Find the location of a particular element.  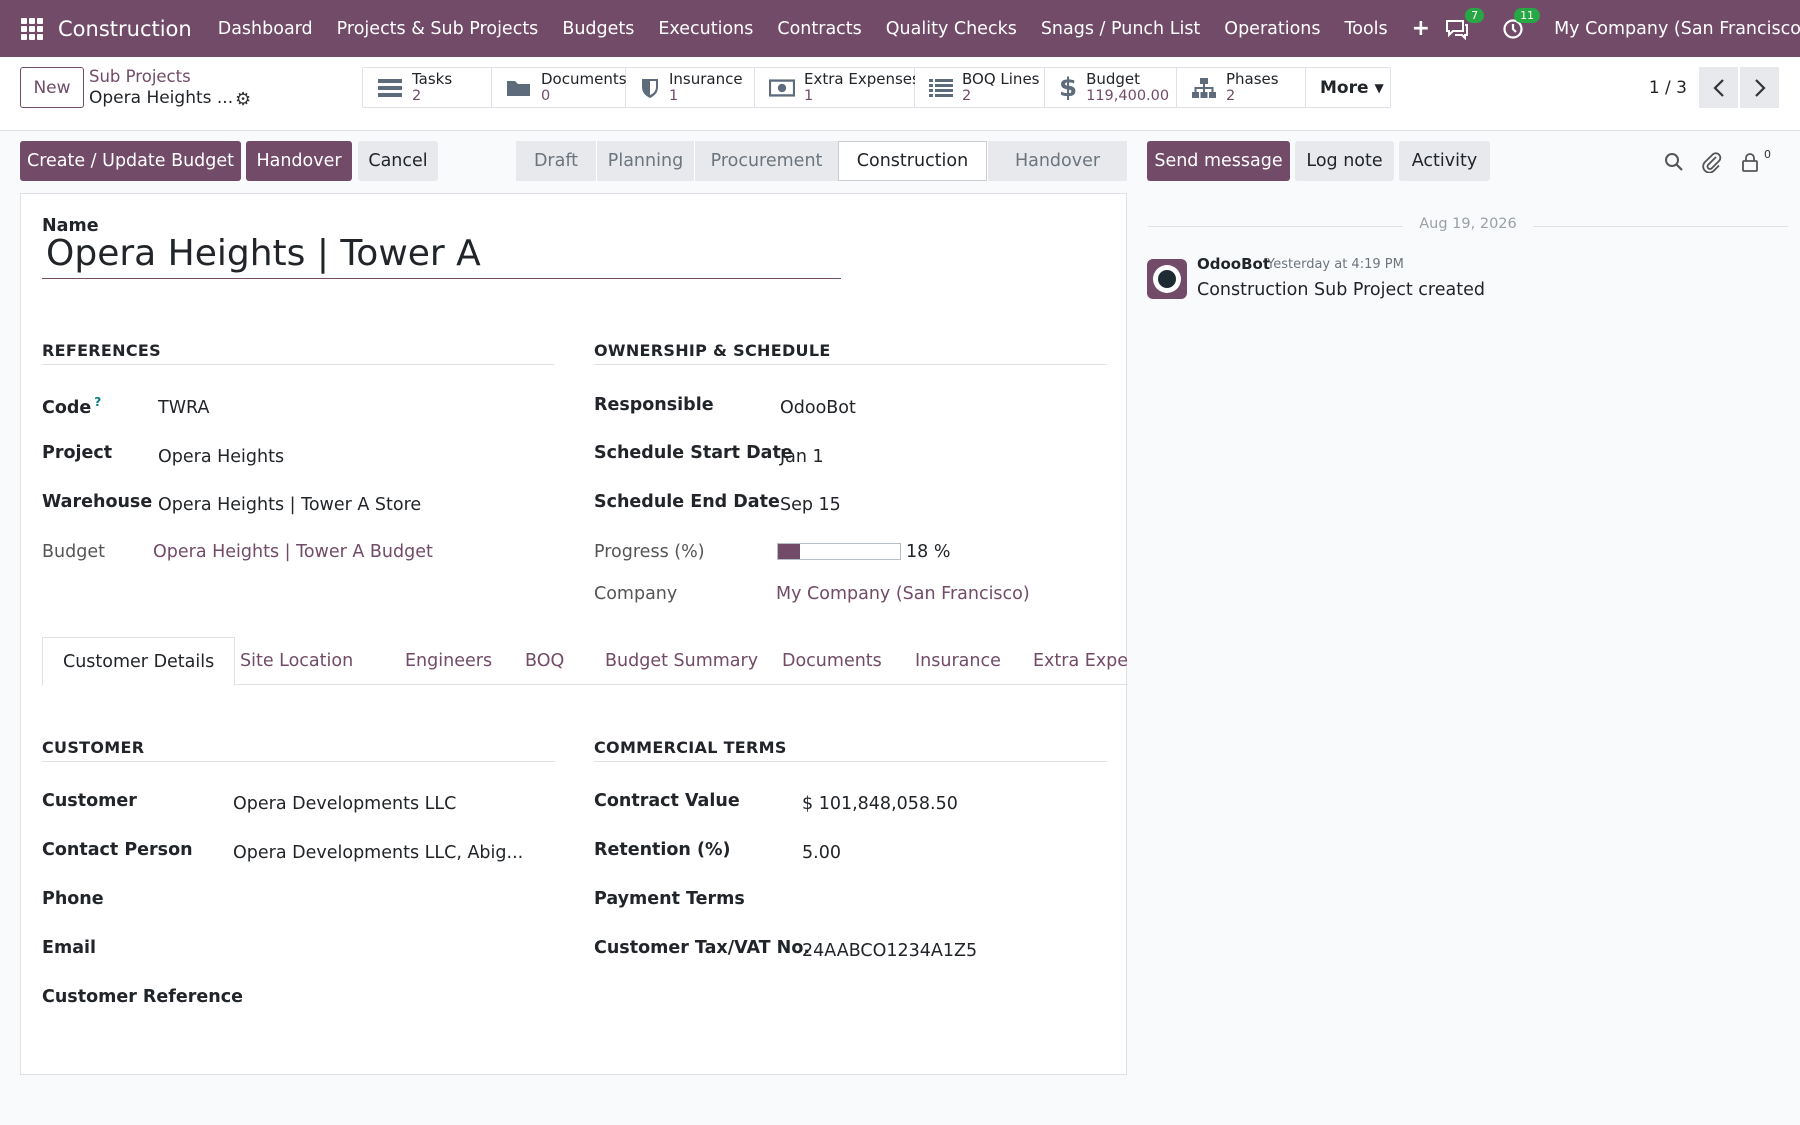

tab-extra-expense: Extra Expense is located at coordinates (1080, 661).